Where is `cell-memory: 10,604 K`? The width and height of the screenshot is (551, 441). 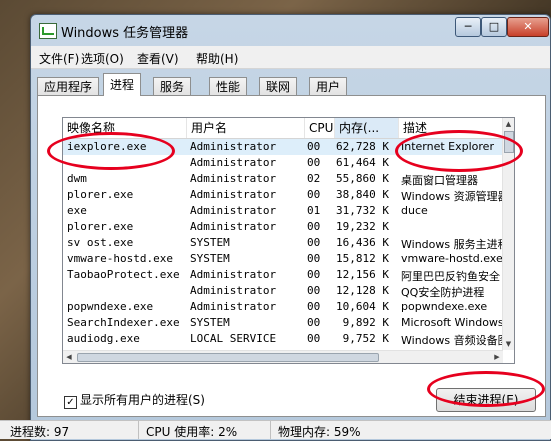 cell-memory: 10,604 K is located at coordinates (362, 306).